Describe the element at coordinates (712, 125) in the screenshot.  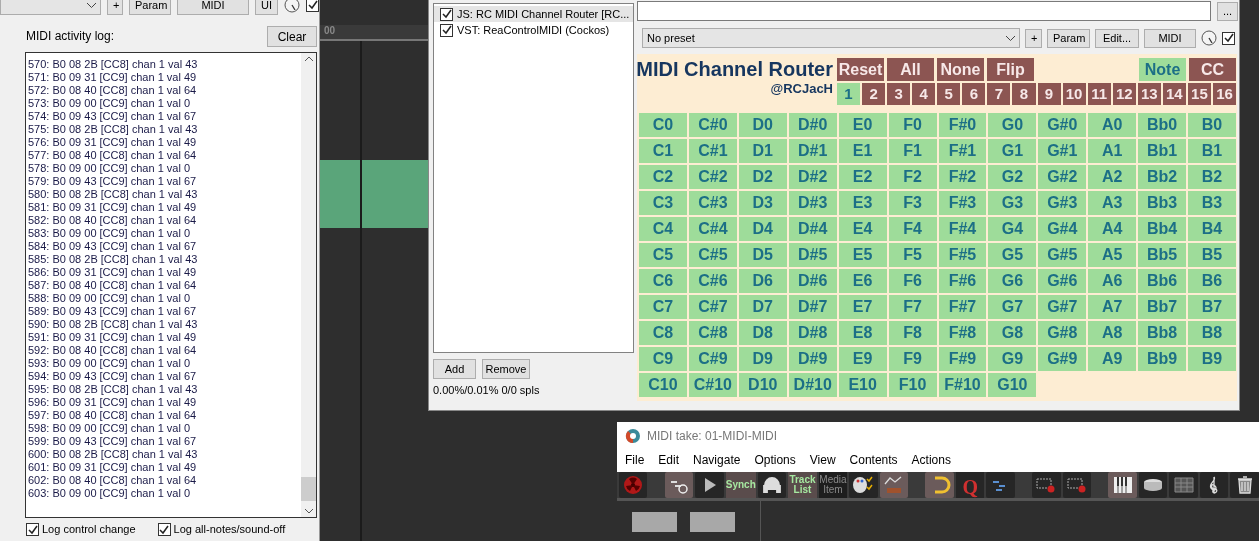
I see `pitch-cell: C#0` at that location.